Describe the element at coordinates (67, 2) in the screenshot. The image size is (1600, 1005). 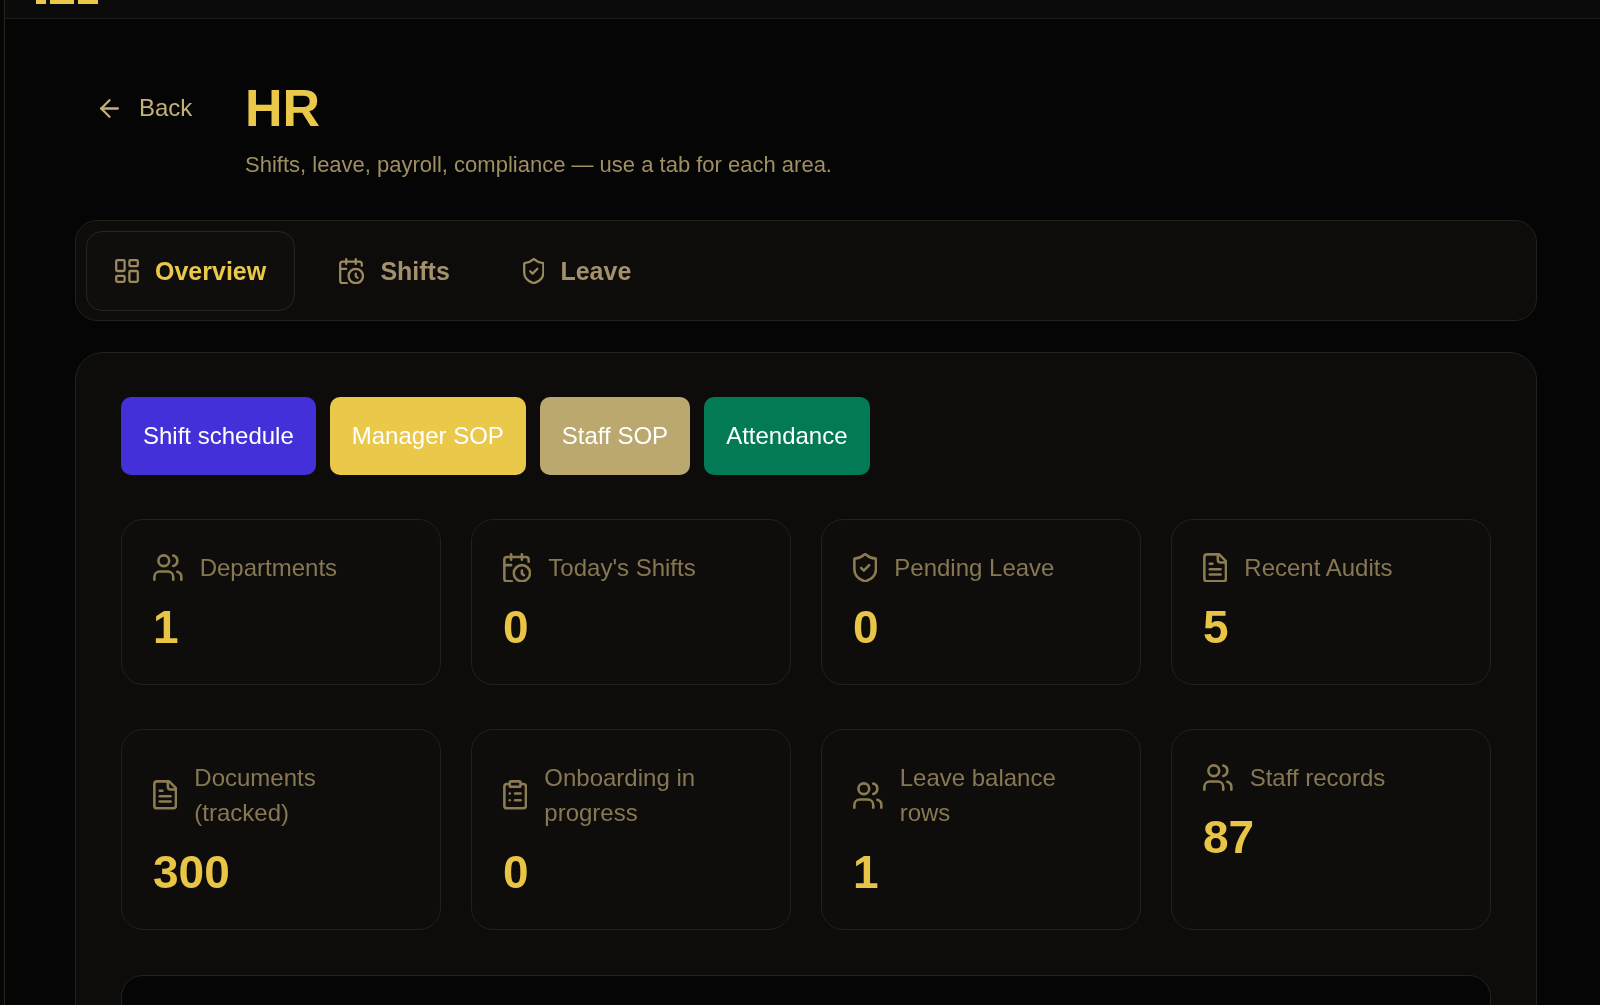
I see `logo-icon` at that location.